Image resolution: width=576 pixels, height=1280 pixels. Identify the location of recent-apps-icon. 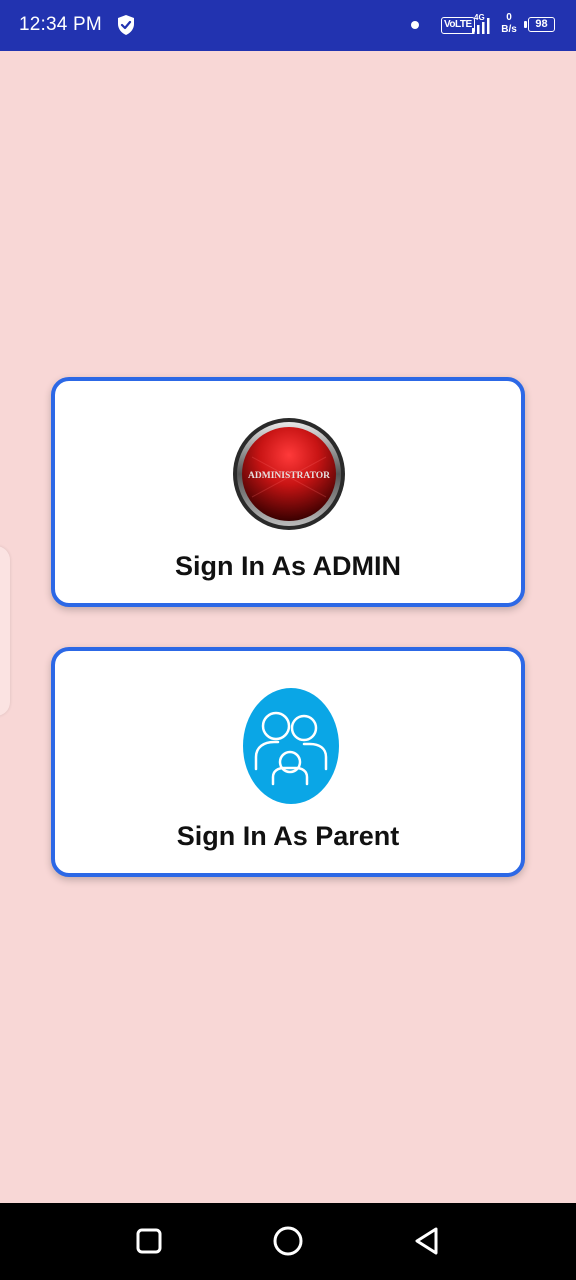
(149, 1241).